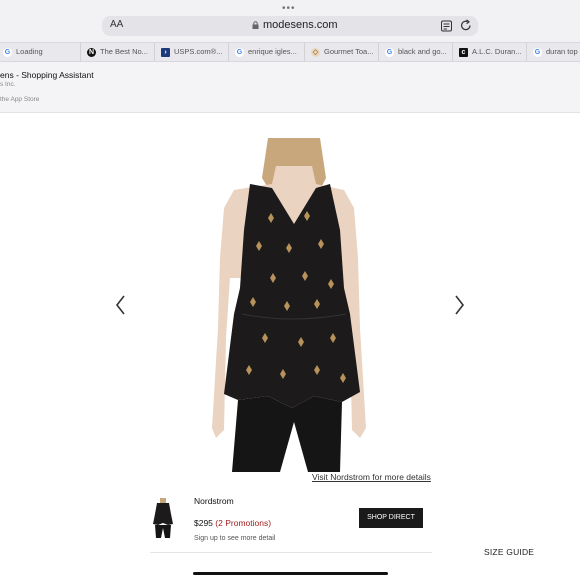  What do you see at coordinates (553, 52) in the screenshot?
I see `tab-duran-top: Gduran top` at bounding box center [553, 52].